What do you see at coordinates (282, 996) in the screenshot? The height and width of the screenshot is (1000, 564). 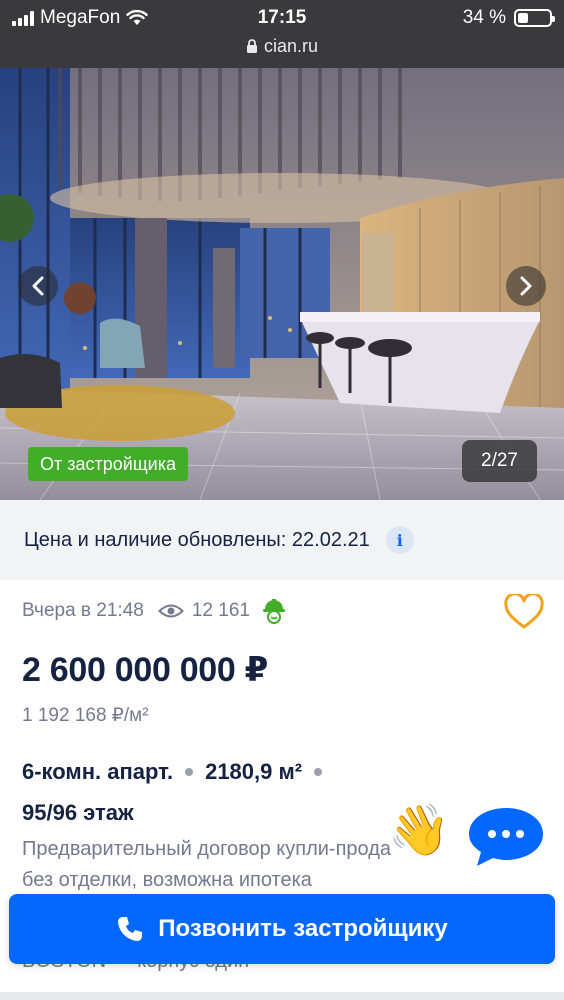 I see `bottom-strip` at bounding box center [282, 996].